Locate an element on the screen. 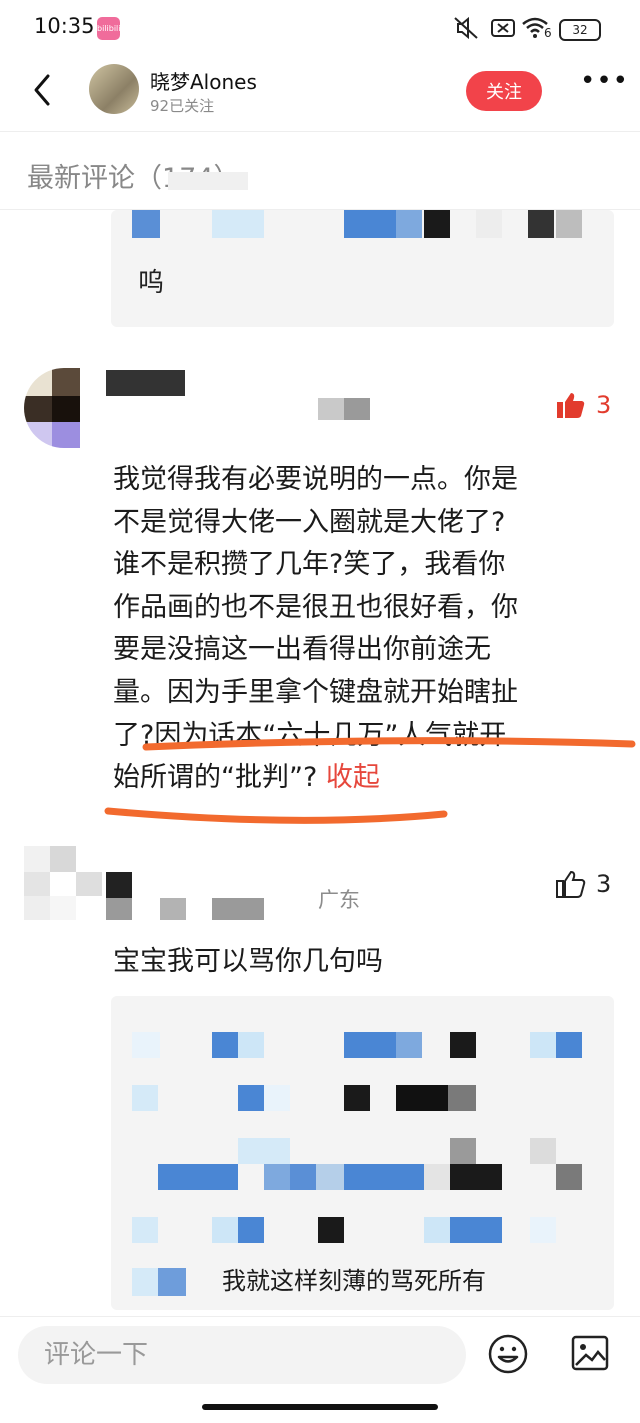  comment-2-likes: 3 is located at coordinates (604, 884).